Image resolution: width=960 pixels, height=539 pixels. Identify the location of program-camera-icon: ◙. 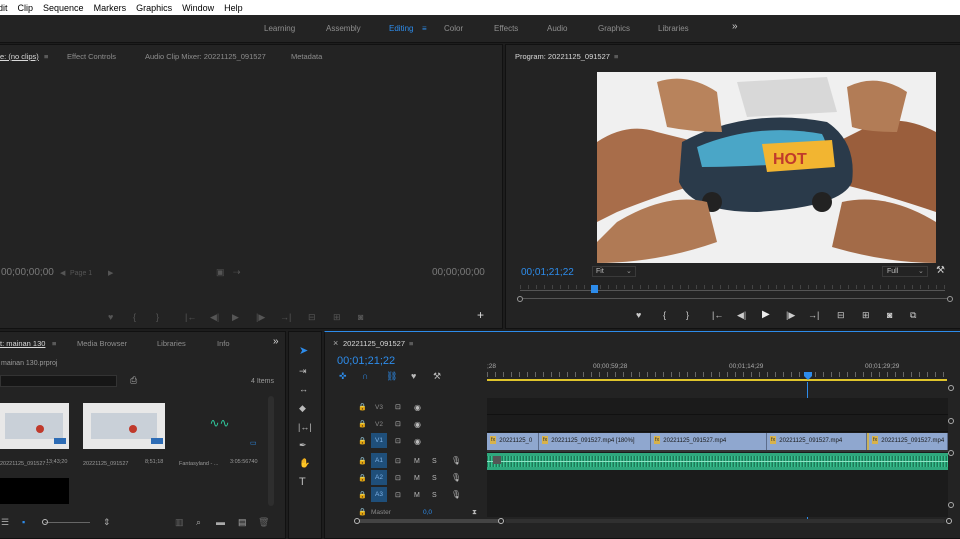
(889, 315).